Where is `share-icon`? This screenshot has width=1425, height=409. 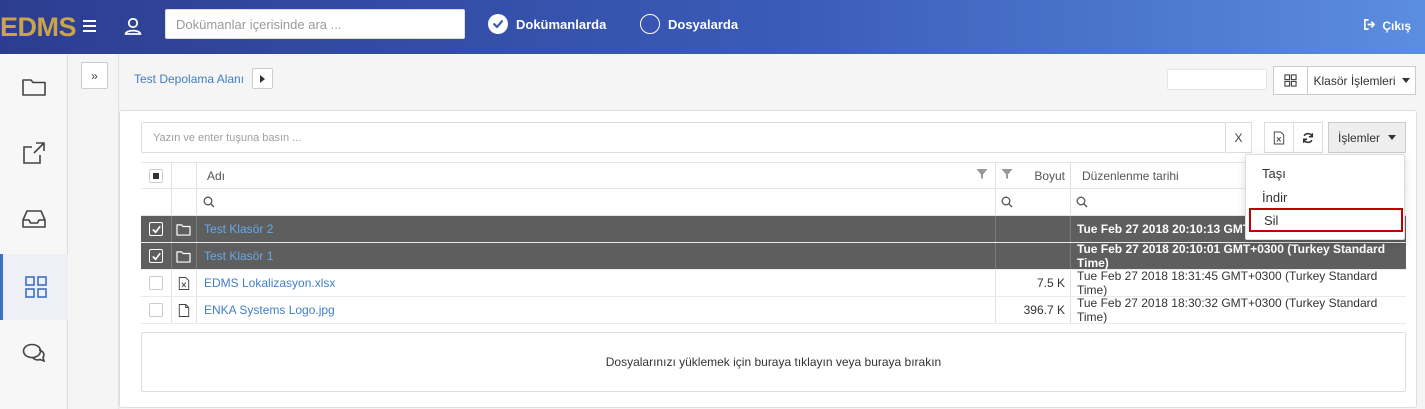 share-icon is located at coordinates (34, 153).